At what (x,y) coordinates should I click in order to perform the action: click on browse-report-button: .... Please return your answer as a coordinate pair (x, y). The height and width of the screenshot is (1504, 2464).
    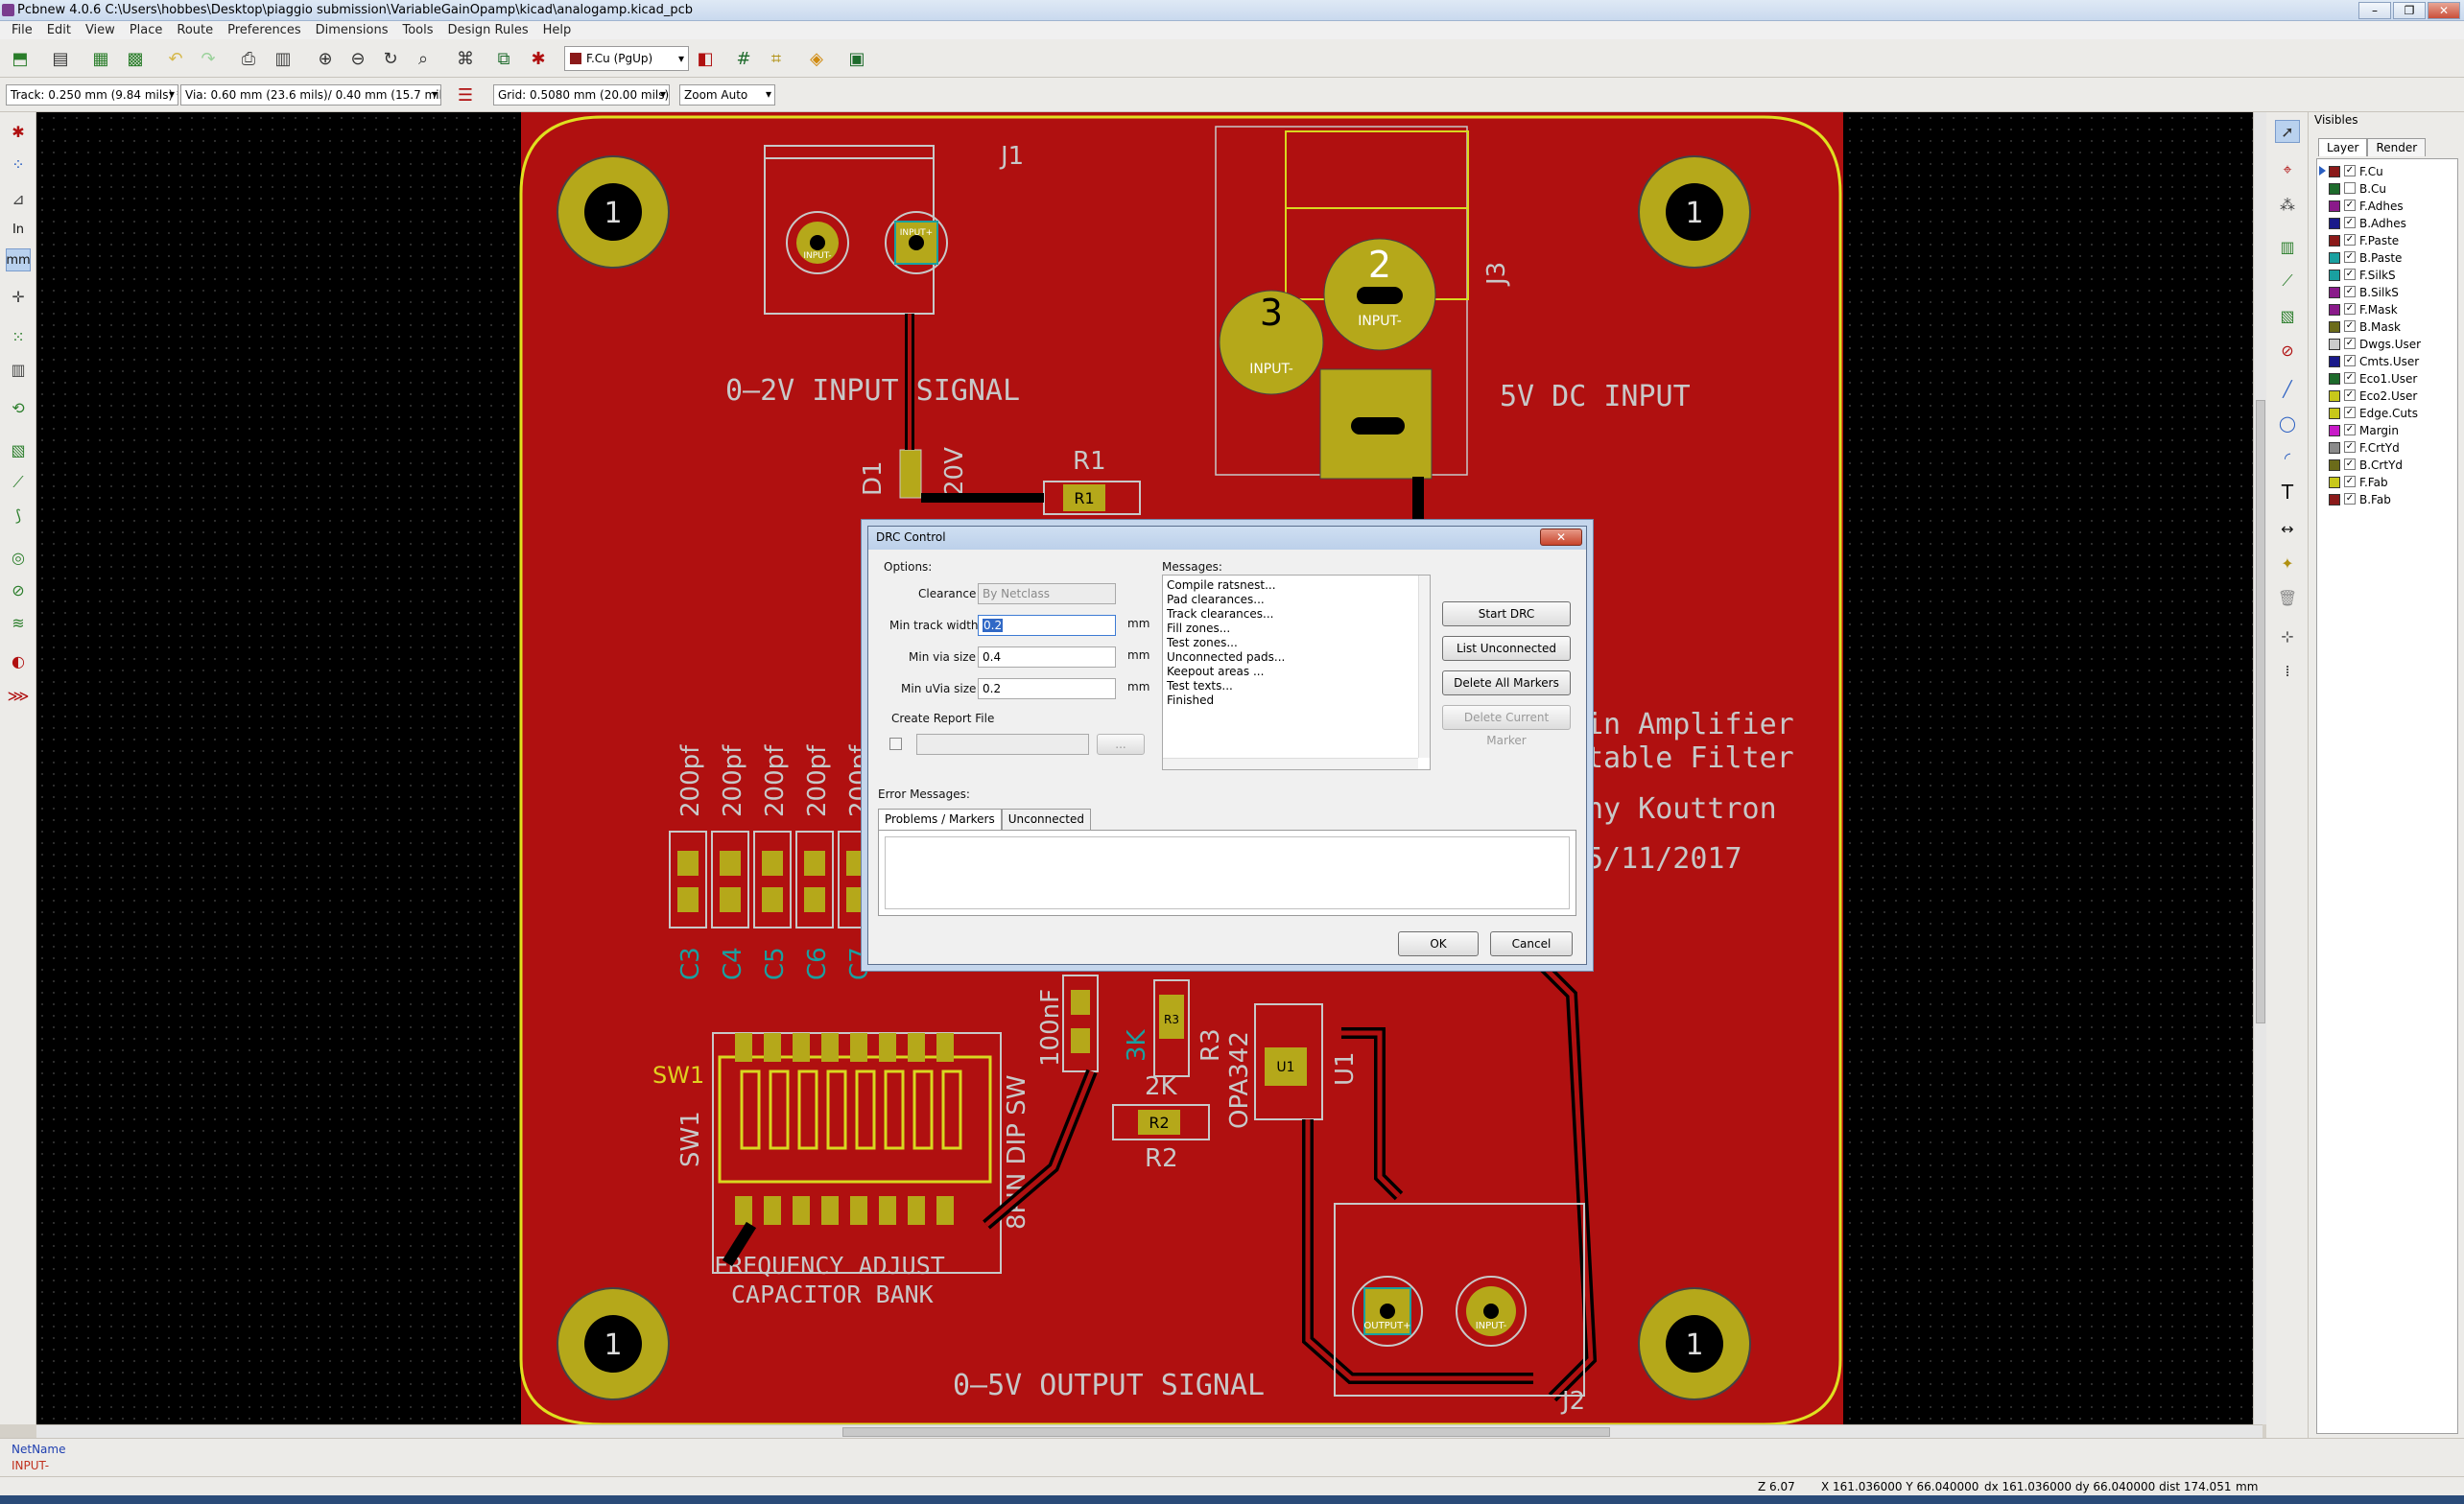
    Looking at the image, I should click on (1121, 744).